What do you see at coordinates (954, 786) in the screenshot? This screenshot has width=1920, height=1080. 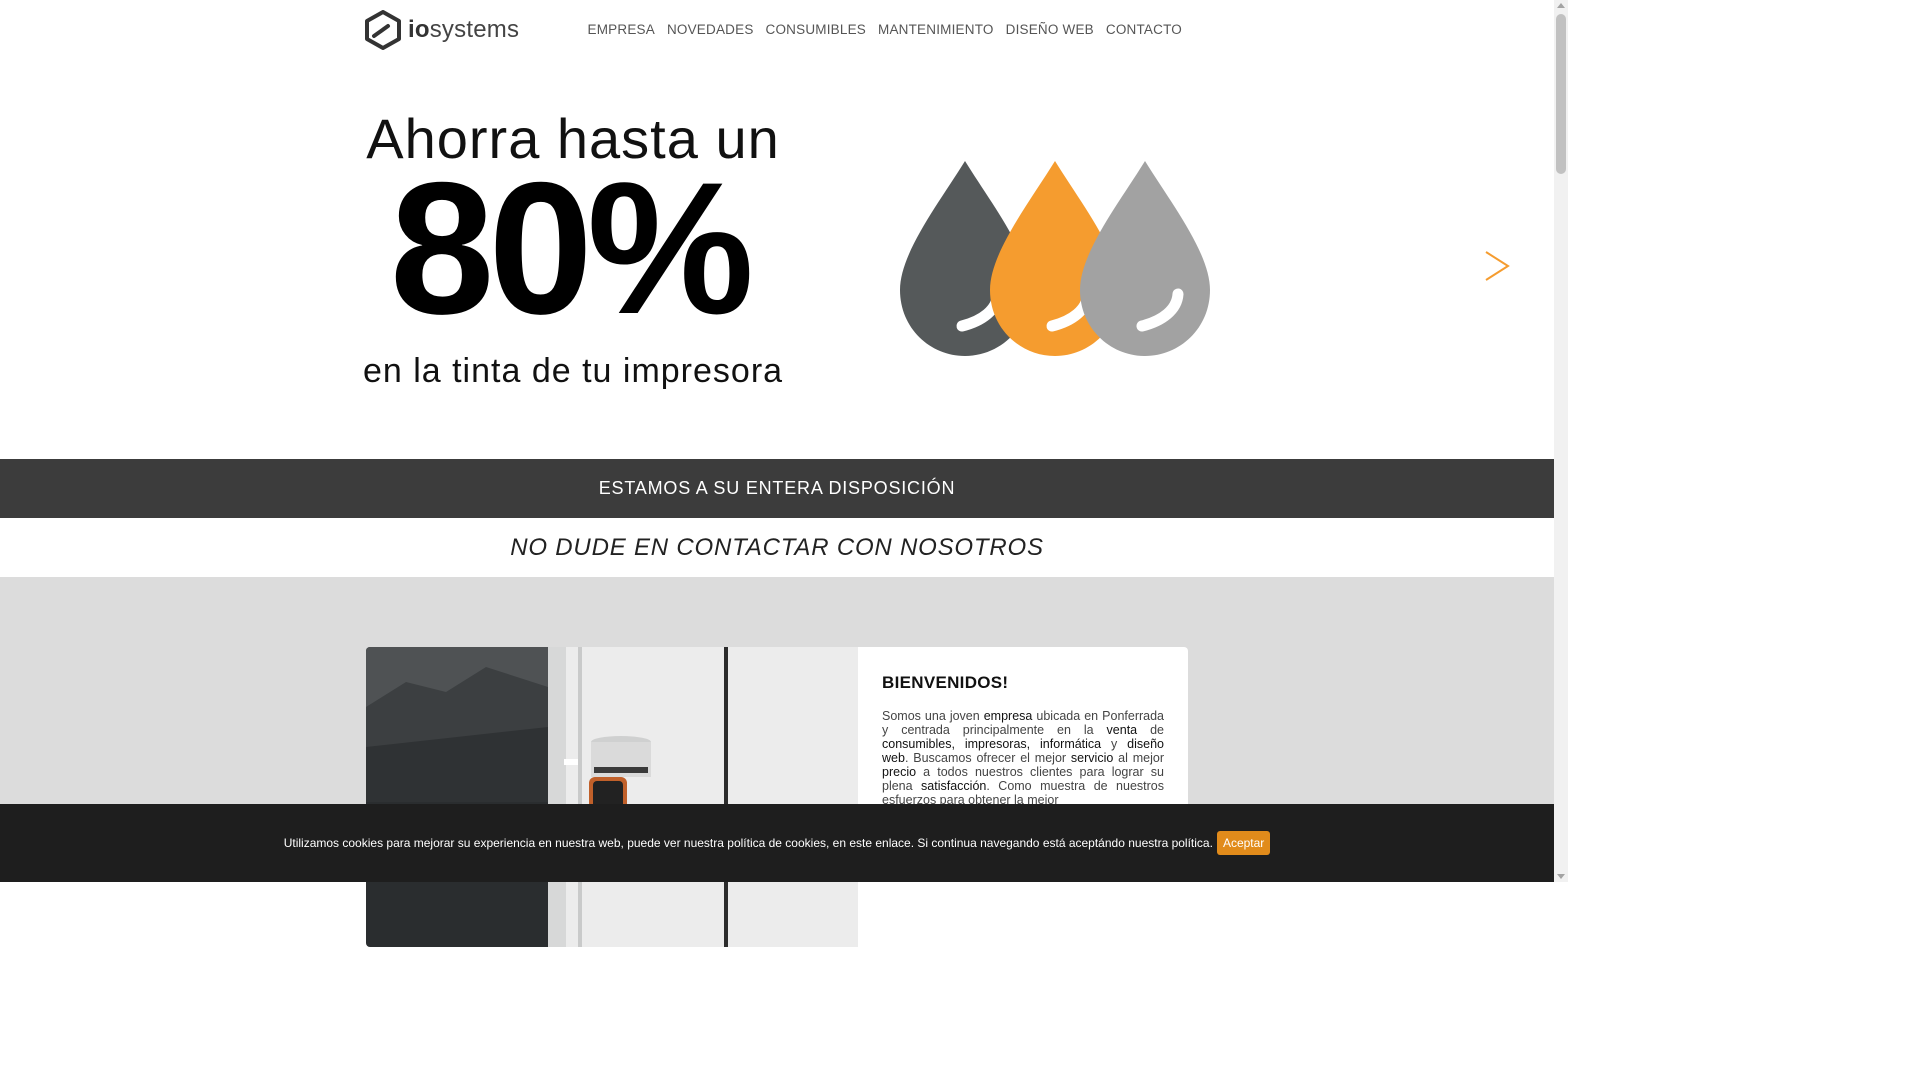 I see `welcome-body-keyword: satisfacción` at bounding box center [954, 786].